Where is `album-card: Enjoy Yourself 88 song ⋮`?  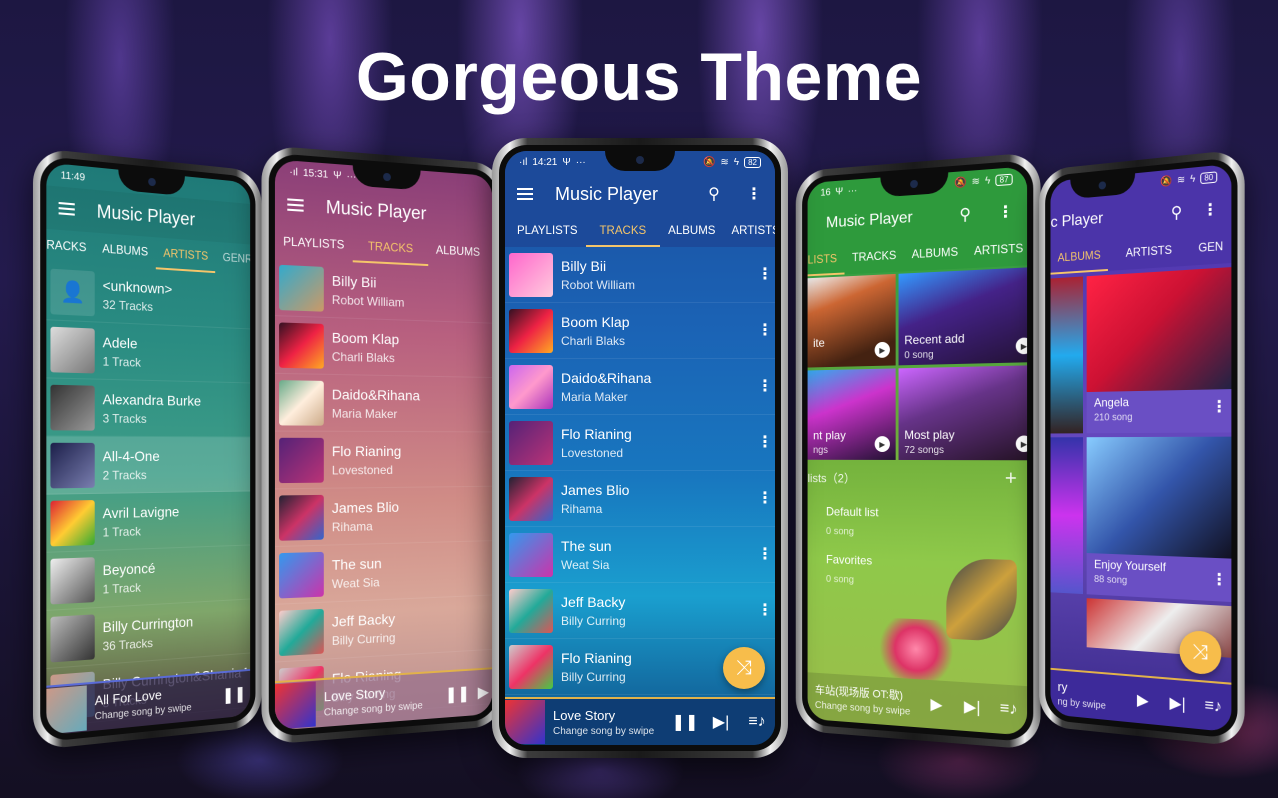
album-card: Enjoy Yourself 88 song ⋮ is located at coordinates (1159, 519).